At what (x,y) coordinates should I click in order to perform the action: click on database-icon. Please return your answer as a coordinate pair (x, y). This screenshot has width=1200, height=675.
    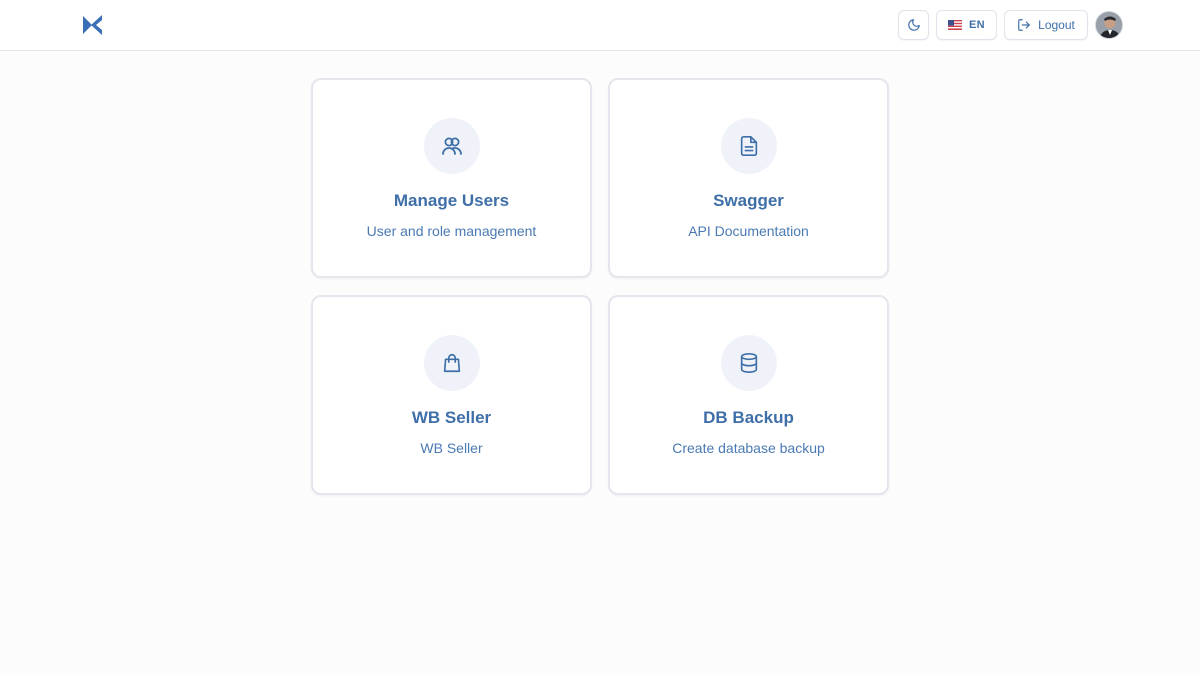
    Looking at the image, I should click on (748, 363).